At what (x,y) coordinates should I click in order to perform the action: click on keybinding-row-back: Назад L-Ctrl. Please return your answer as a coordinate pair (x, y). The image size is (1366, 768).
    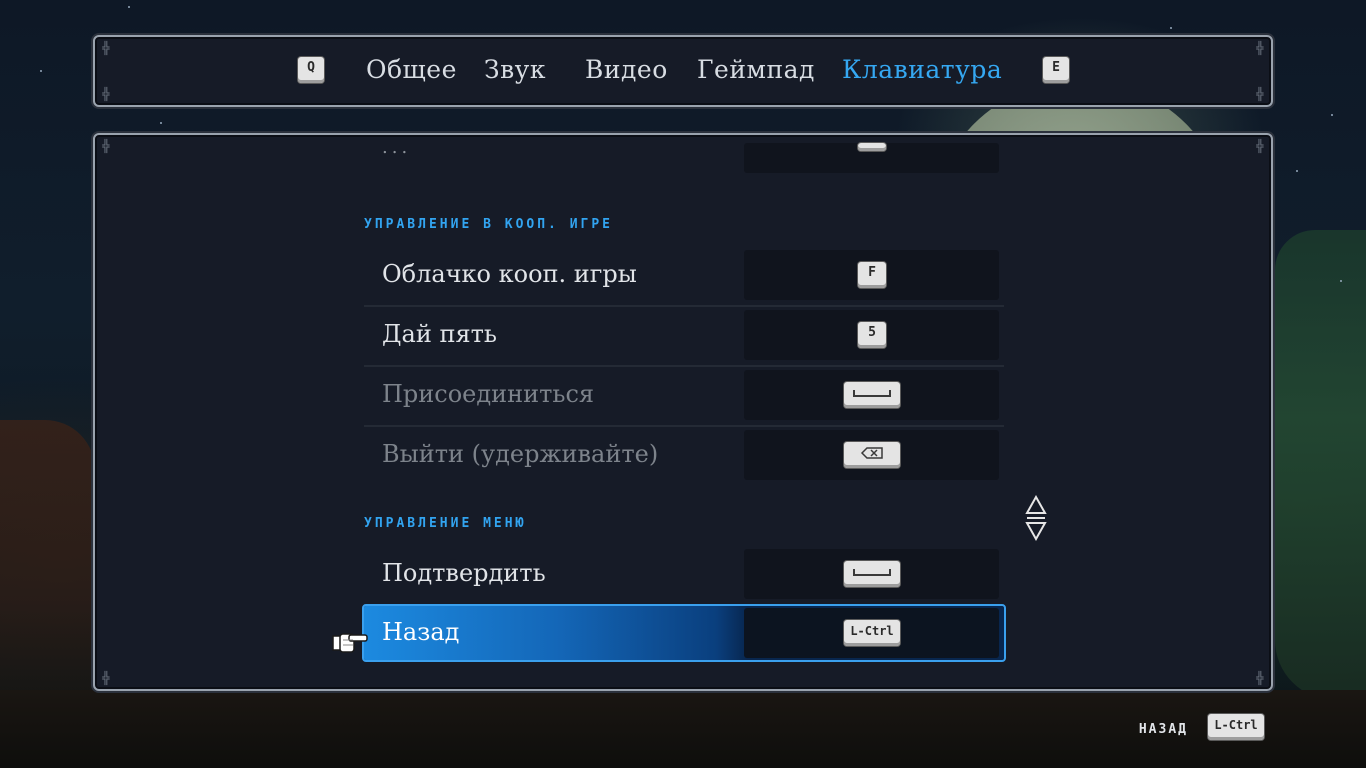
    Looking at the image, I should click on (684, 633).